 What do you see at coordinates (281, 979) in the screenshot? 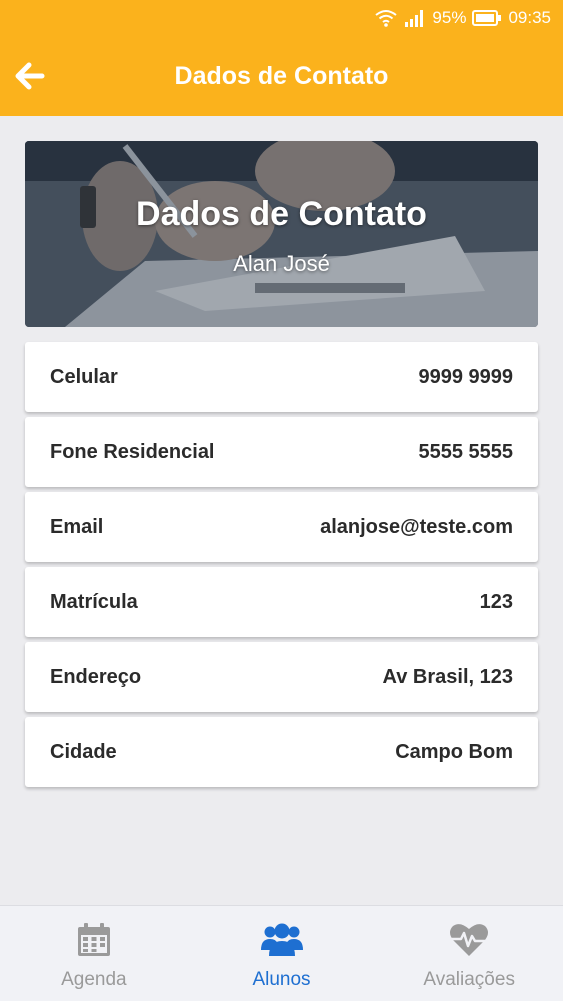
I see `tab-label: Alunos` at bounding box center [281, 979].